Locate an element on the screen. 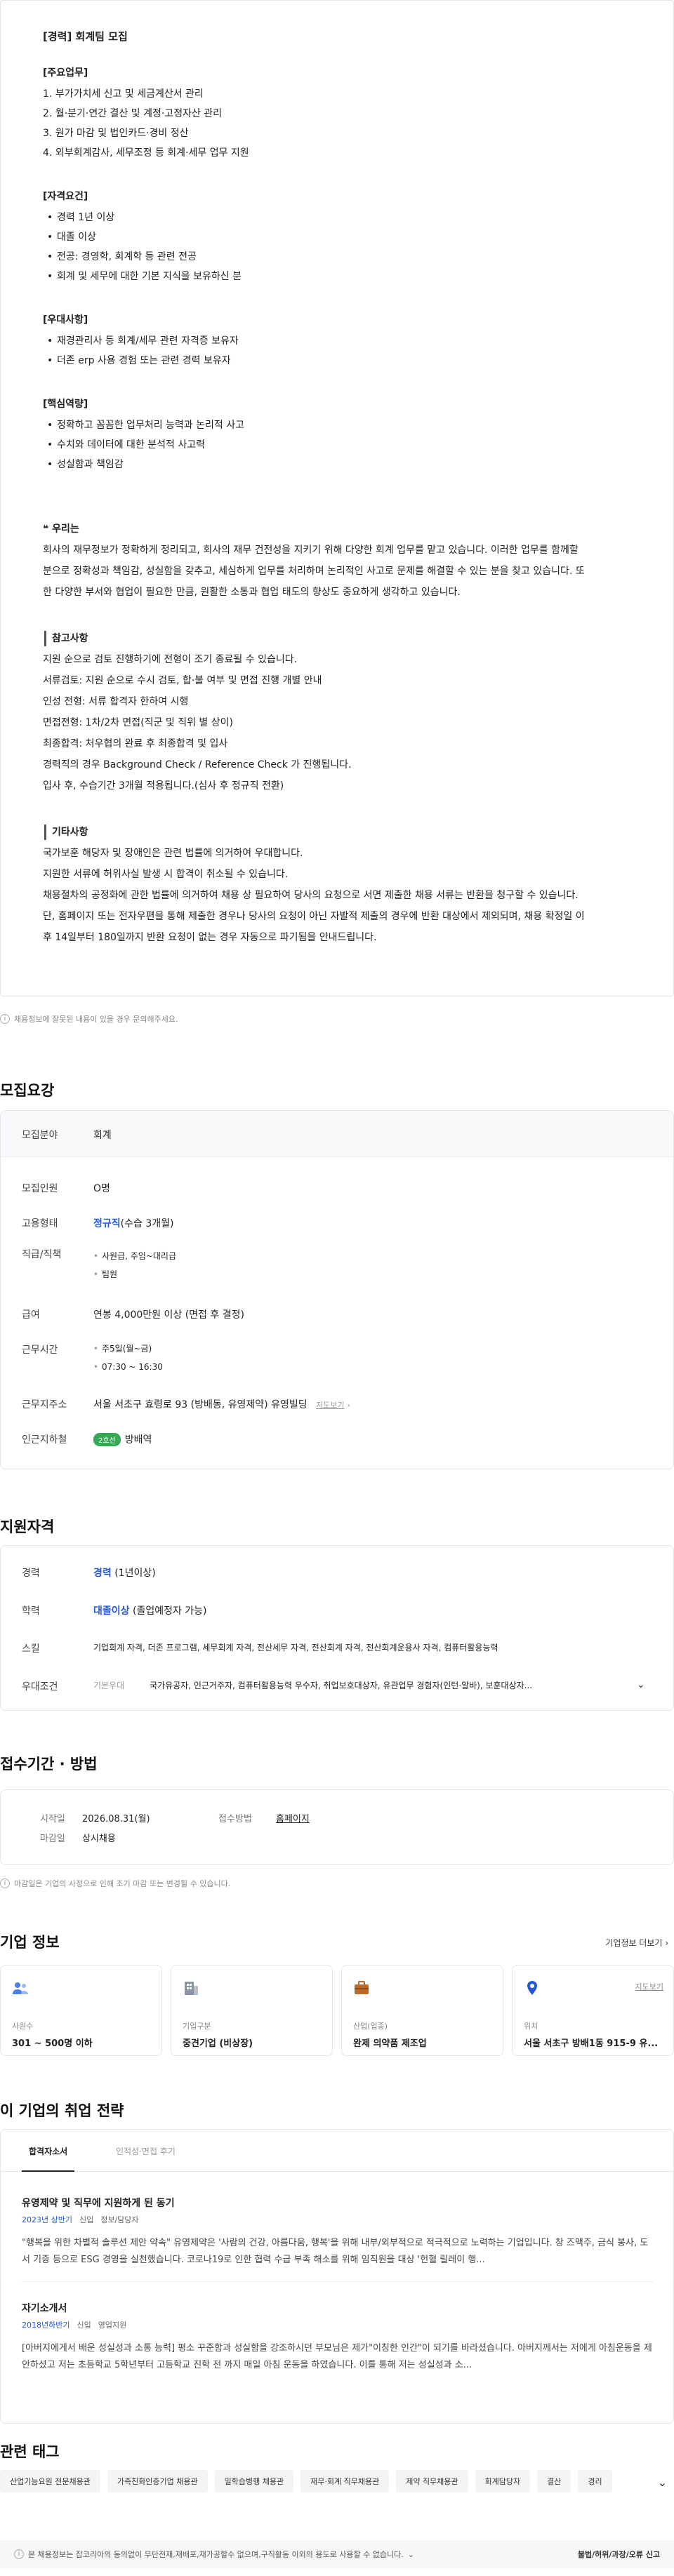 This screenshot has height=2576, width=674. company-more-link: 기업정보 더보기 › is located at coordinates (636, 1943).